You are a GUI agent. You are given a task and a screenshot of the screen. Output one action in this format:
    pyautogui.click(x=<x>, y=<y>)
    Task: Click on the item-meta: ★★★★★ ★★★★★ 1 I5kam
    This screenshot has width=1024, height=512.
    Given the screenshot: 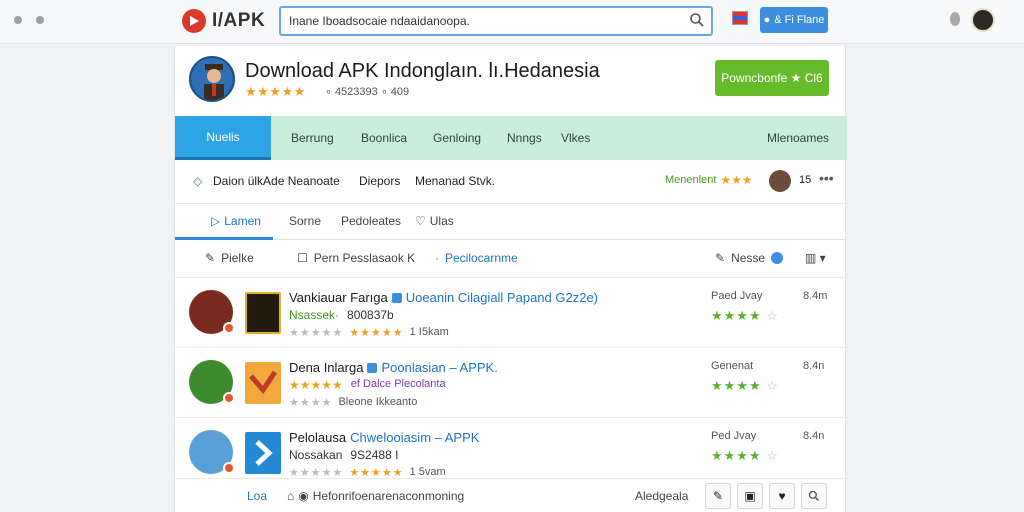 What is the action you would take?
    pyautogui.click(x=369, y=332)
    